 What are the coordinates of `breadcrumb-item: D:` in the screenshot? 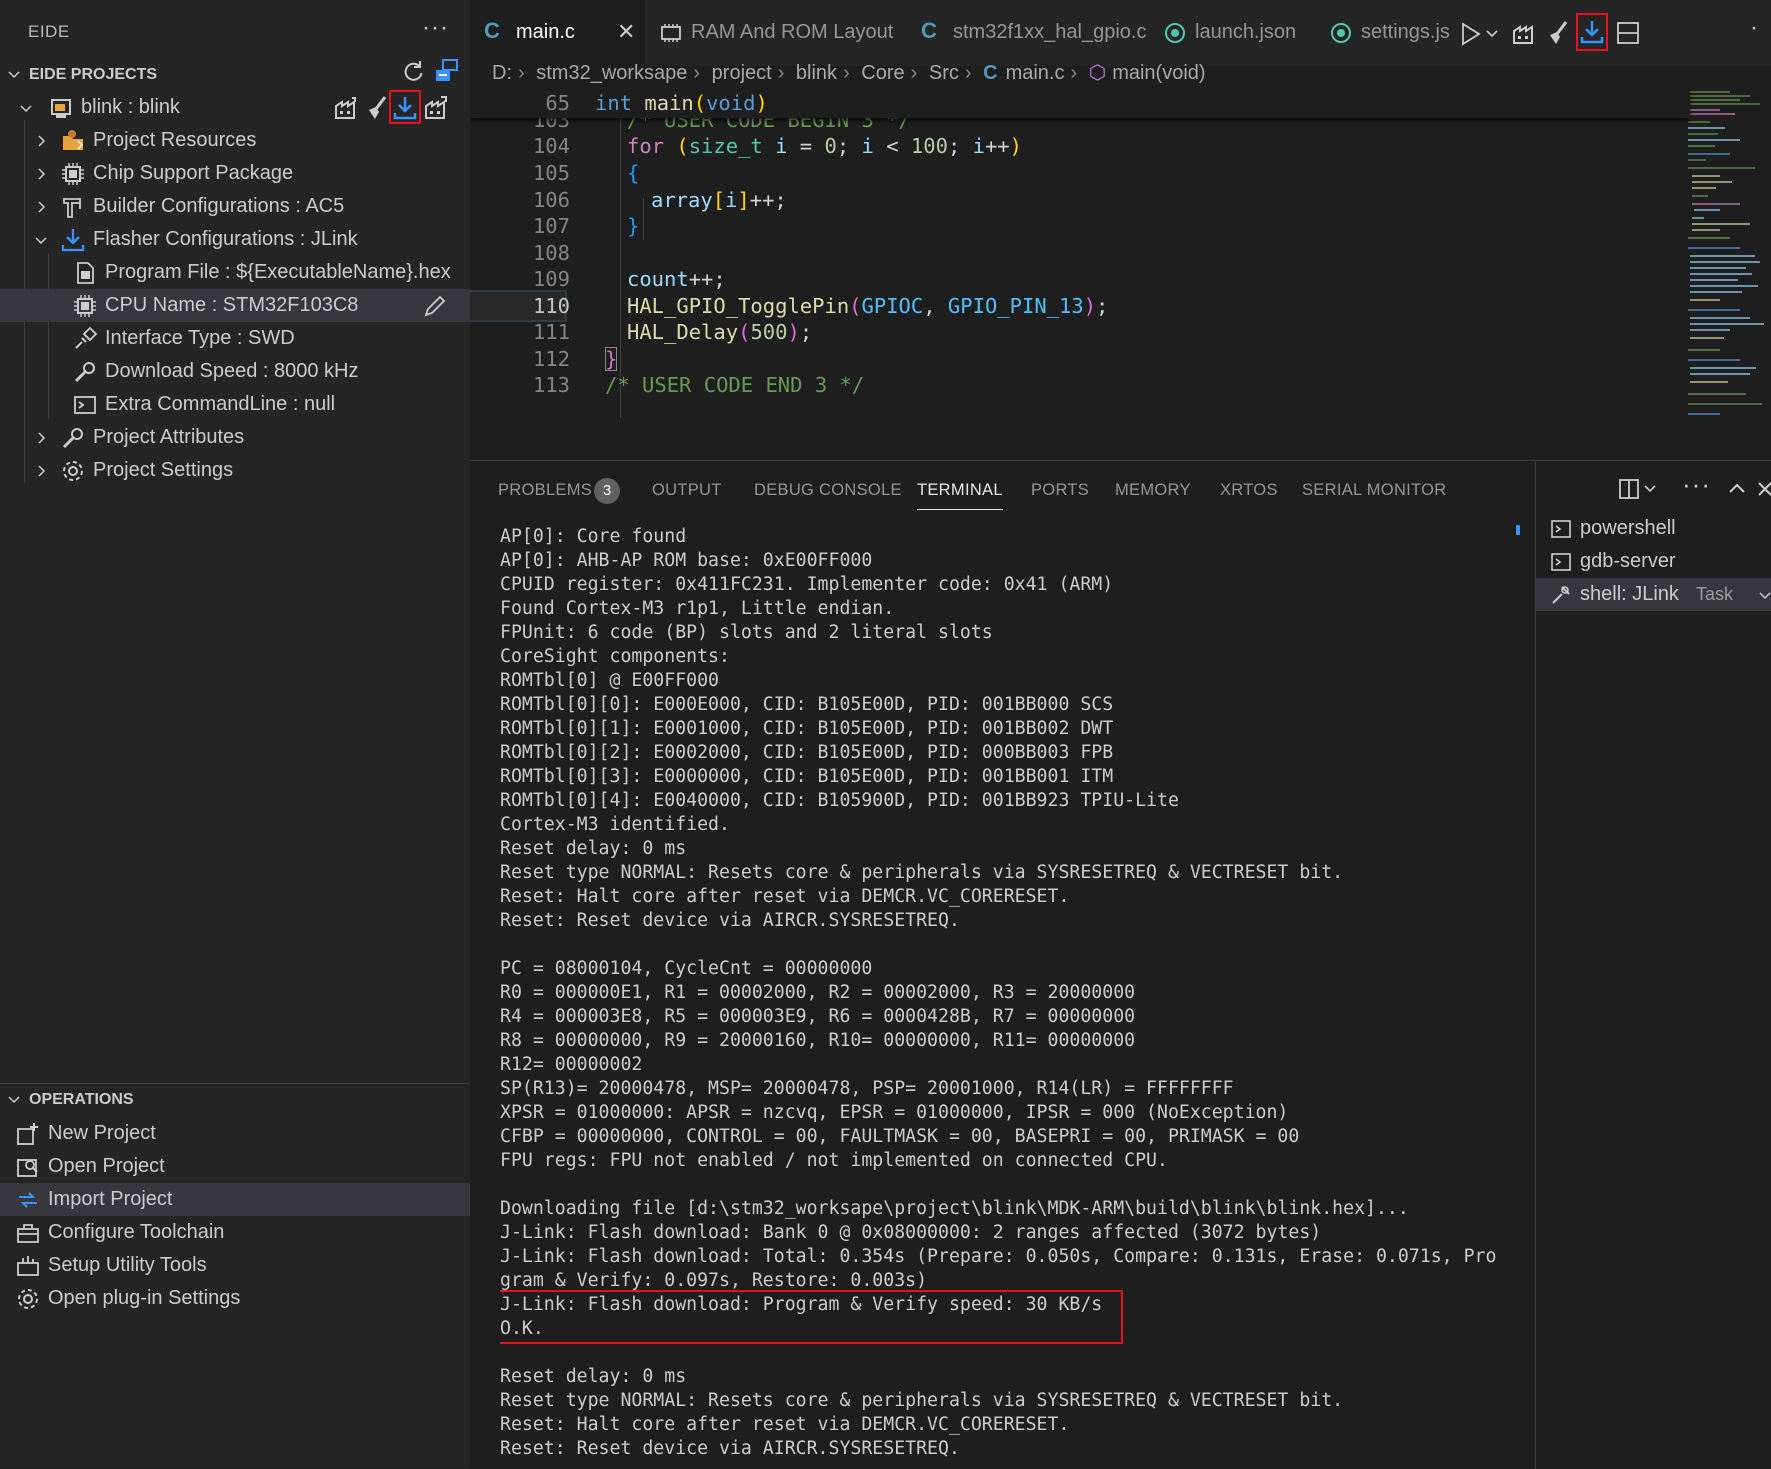 It's located at (502, 73).